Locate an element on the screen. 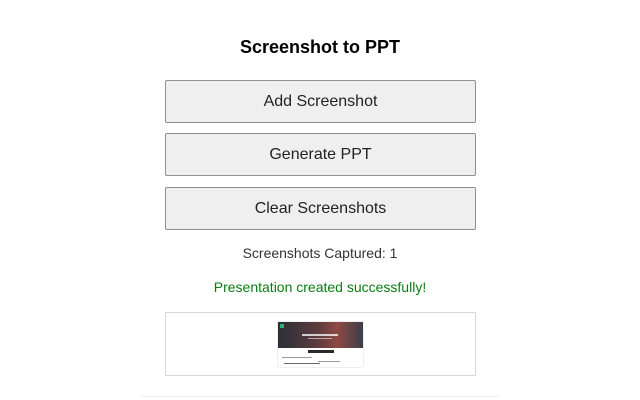  screenshot-preview is located at coordinates (320, 344).